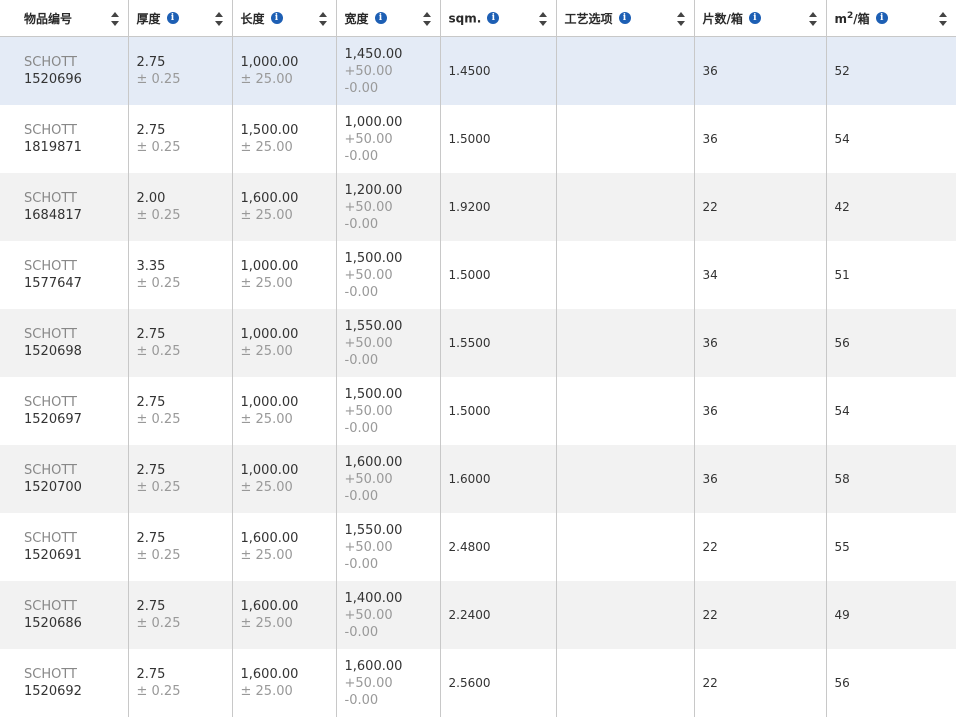  Describe the element at coordinates (53, 283) in the screenshot. I see `item-number: 1577647` at that location.